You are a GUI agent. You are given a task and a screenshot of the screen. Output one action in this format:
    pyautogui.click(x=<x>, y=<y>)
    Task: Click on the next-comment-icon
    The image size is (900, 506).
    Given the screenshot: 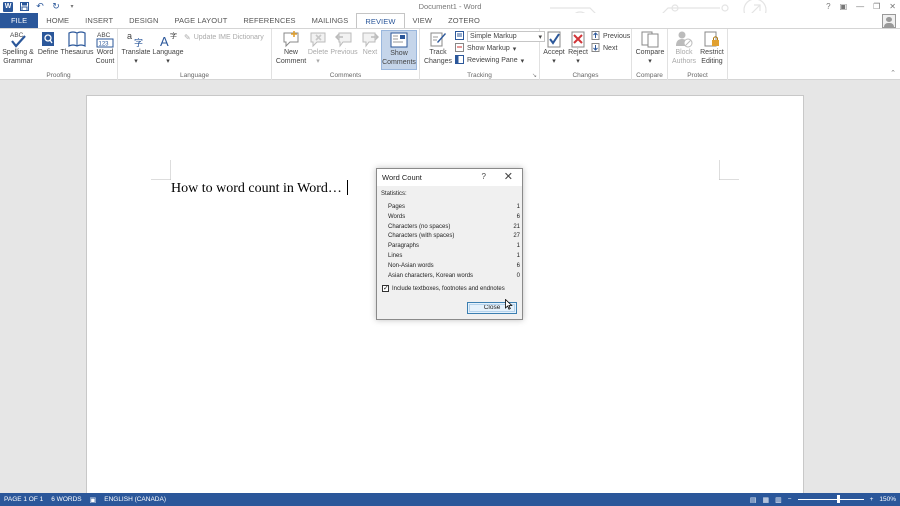 What is the action you would take?
    pyautogui.click(x=370, y=39)
    